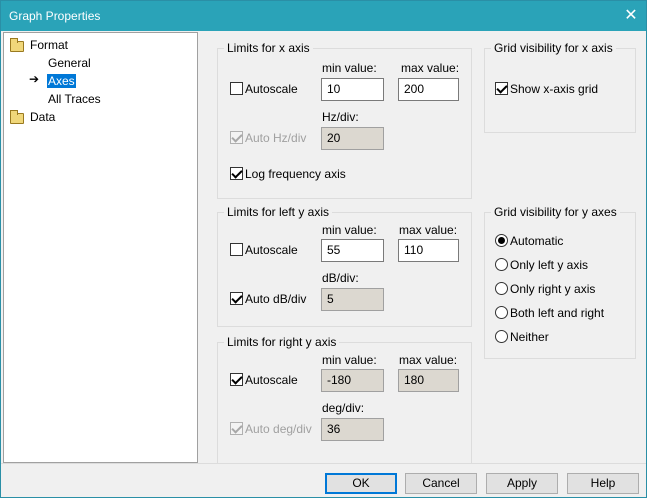  I want to click on radio-only-right-label: Only right y axis, so click(553, 289).